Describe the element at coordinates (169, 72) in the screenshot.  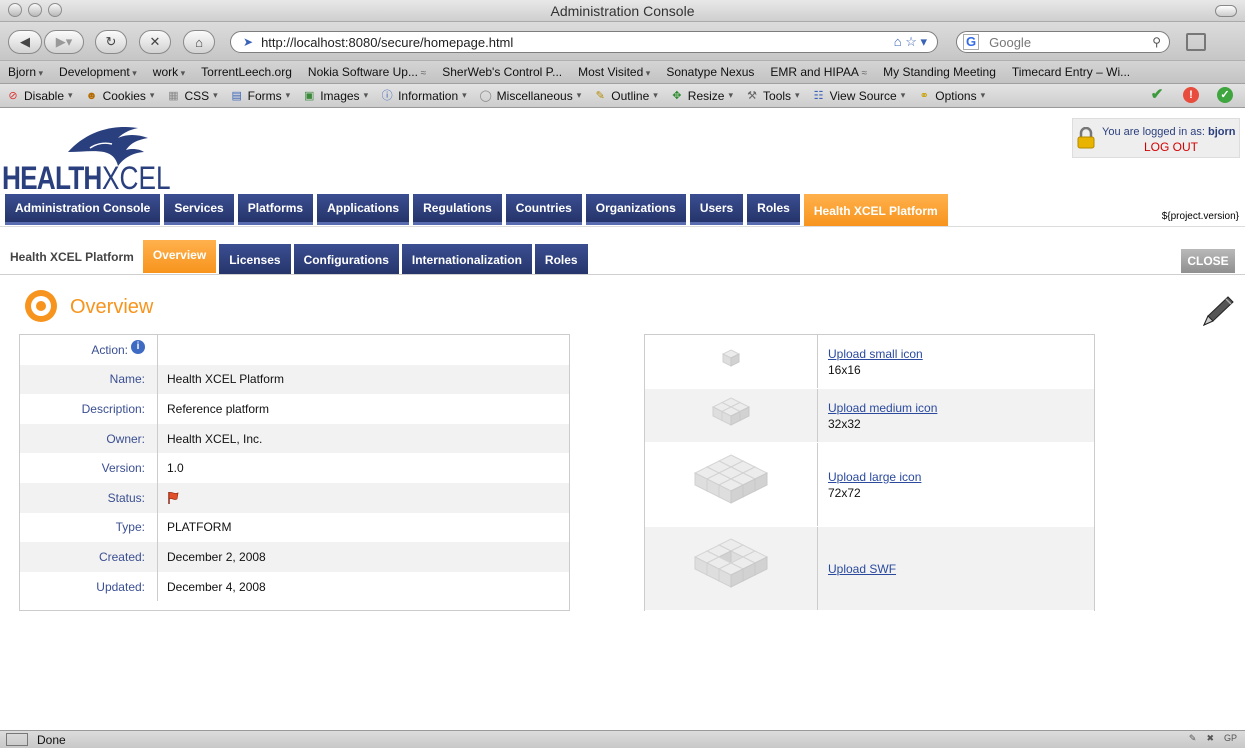
I see `bookmark-item: work` at that location.